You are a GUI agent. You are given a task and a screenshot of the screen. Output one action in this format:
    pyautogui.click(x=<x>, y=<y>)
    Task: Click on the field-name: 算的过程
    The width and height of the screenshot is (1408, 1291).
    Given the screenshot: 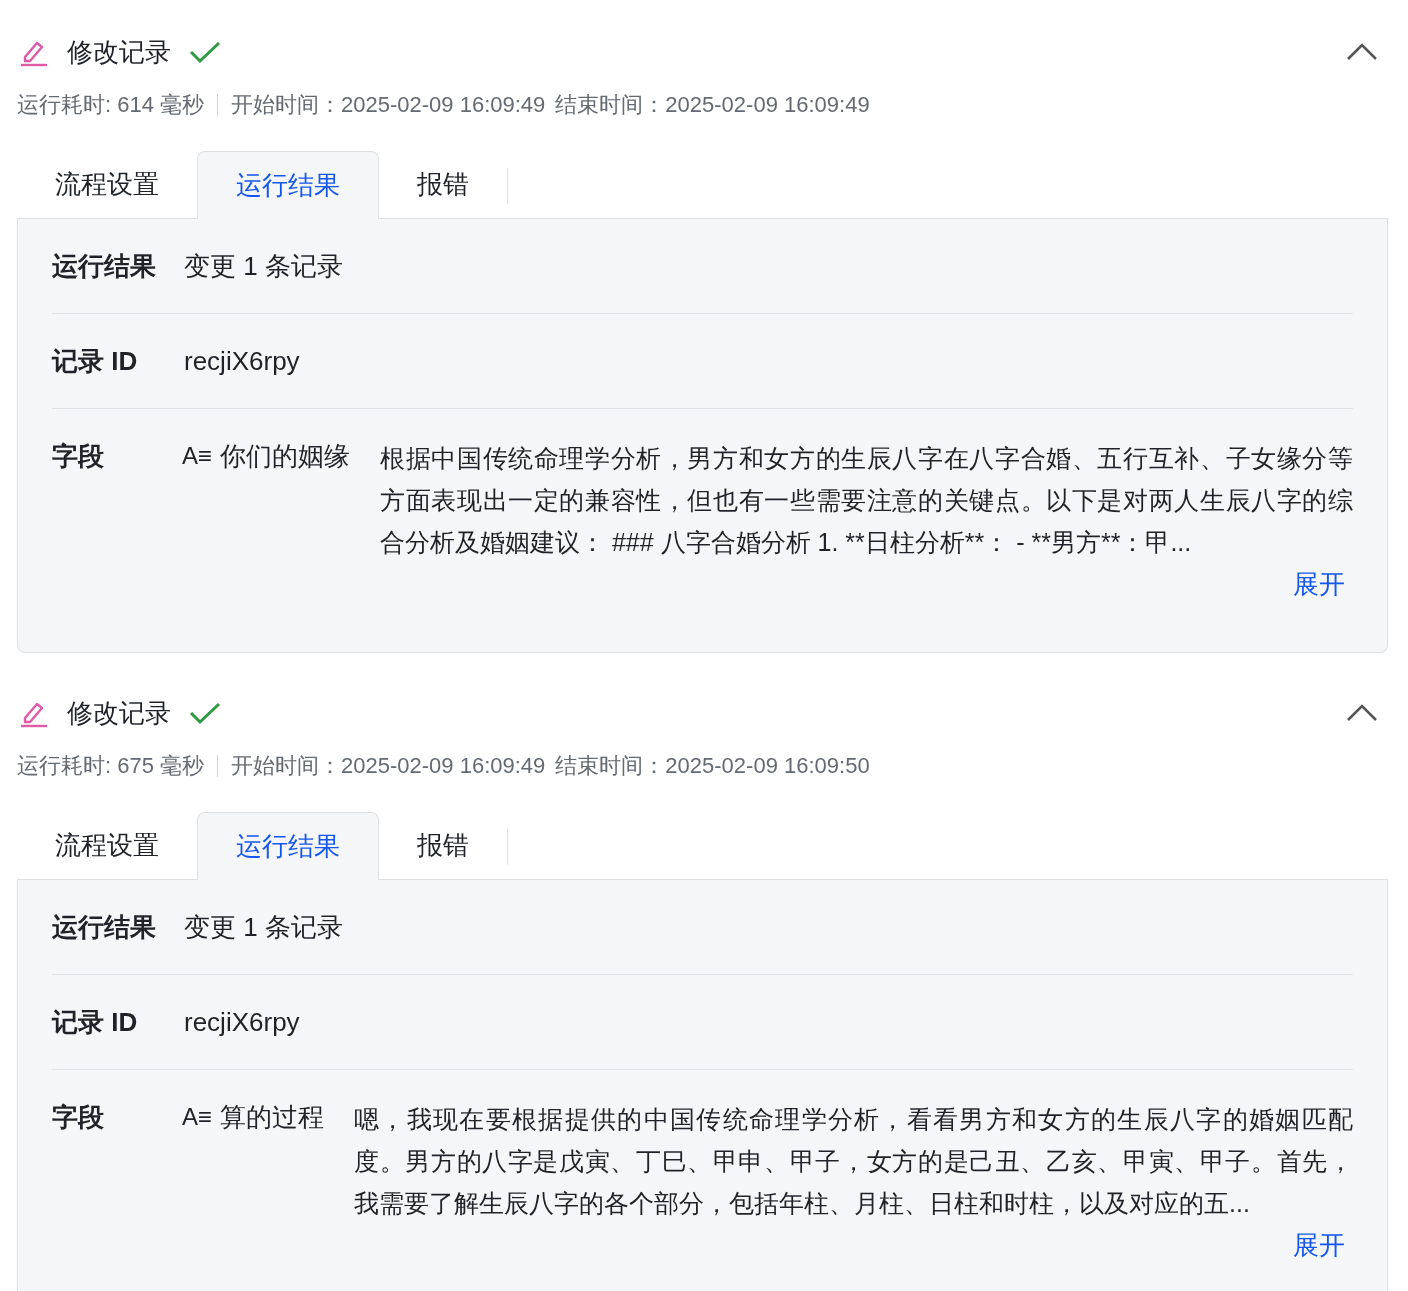 What is the action you would take?
    pyautogui.click(x=272, y=1117)
    